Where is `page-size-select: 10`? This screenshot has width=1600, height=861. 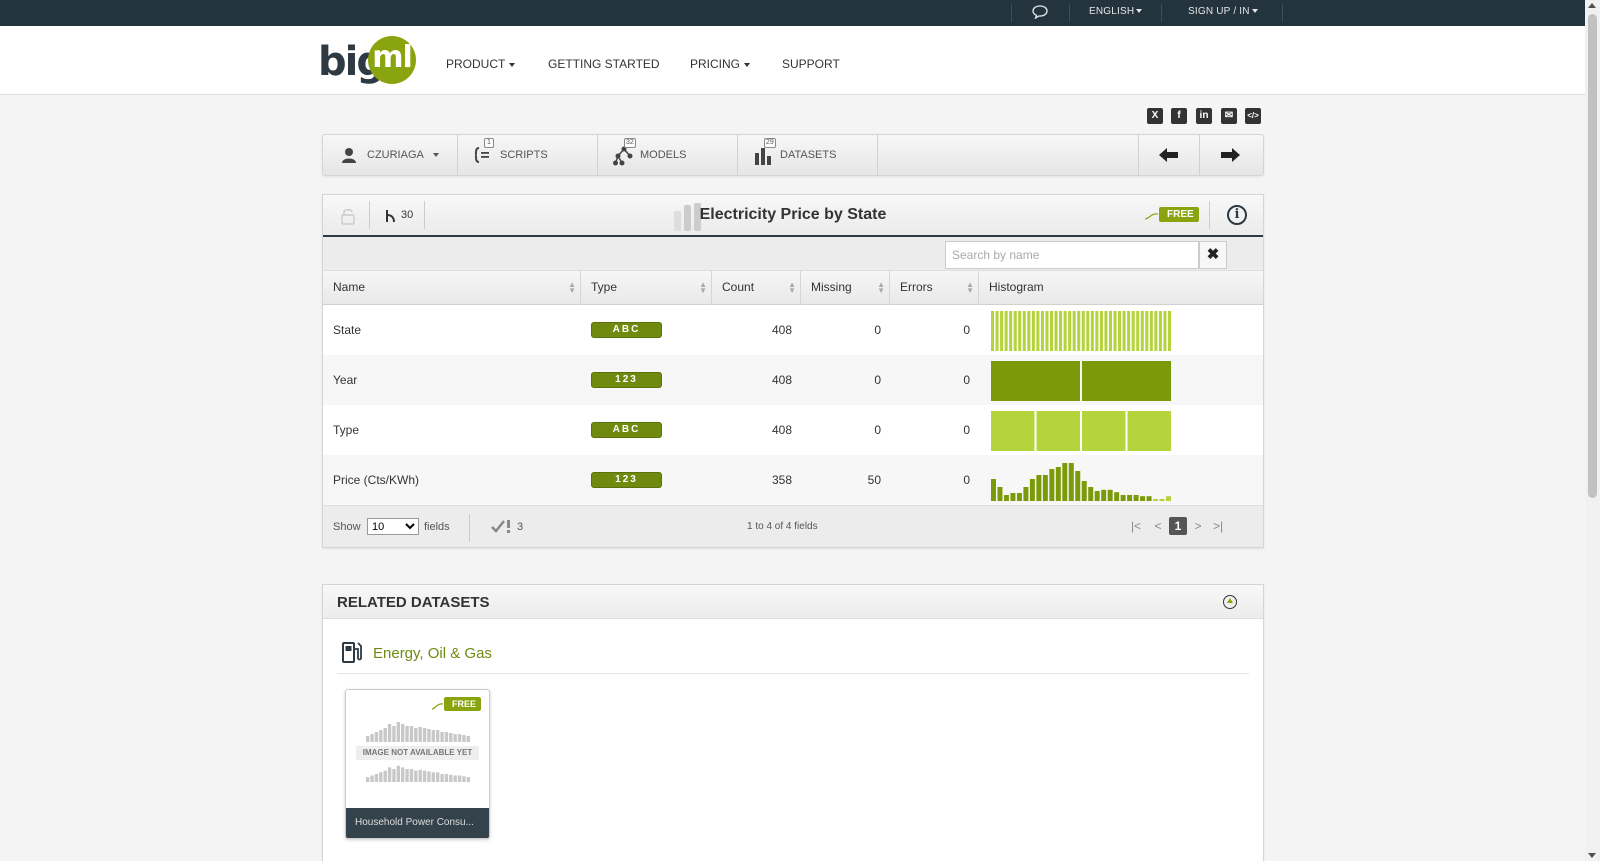
page-size-select: 10 is located at coordinates (393, 526).